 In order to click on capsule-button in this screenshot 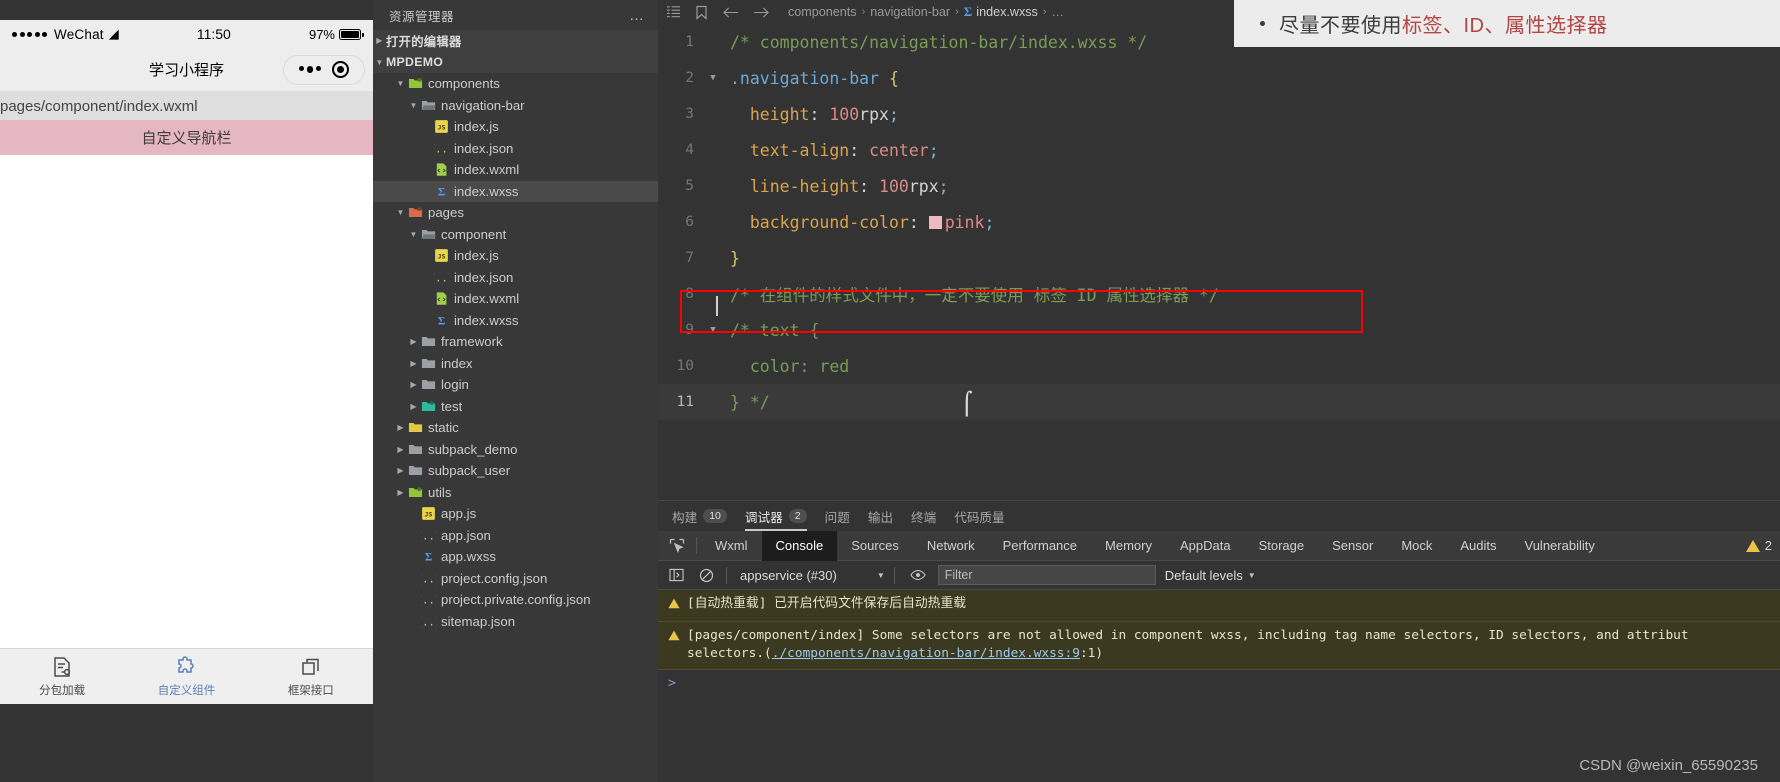, I will do `click(324, 69)`.